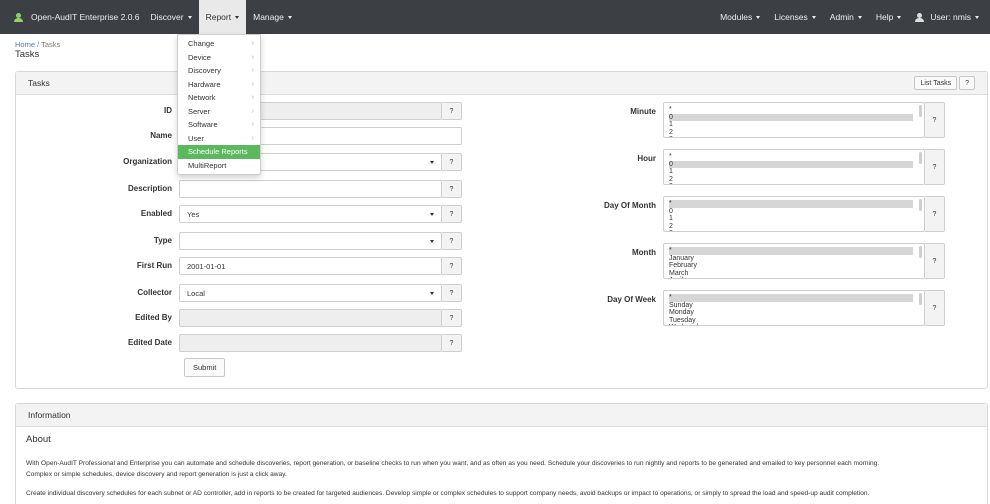 This screenshot has width=990, height=504. I want to click on minute-help-button: ?, so click(935, 120).